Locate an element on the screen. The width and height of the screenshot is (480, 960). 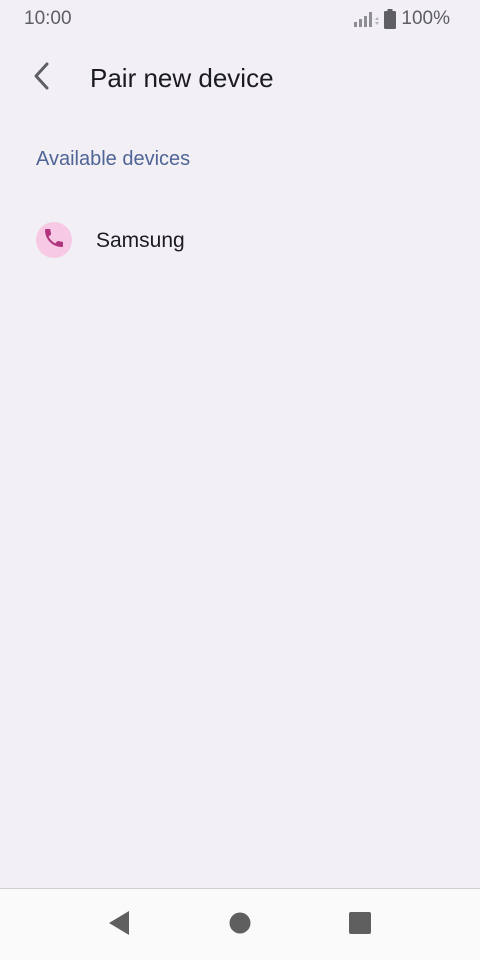
nav-back-button is located at coordinates (119, 925).